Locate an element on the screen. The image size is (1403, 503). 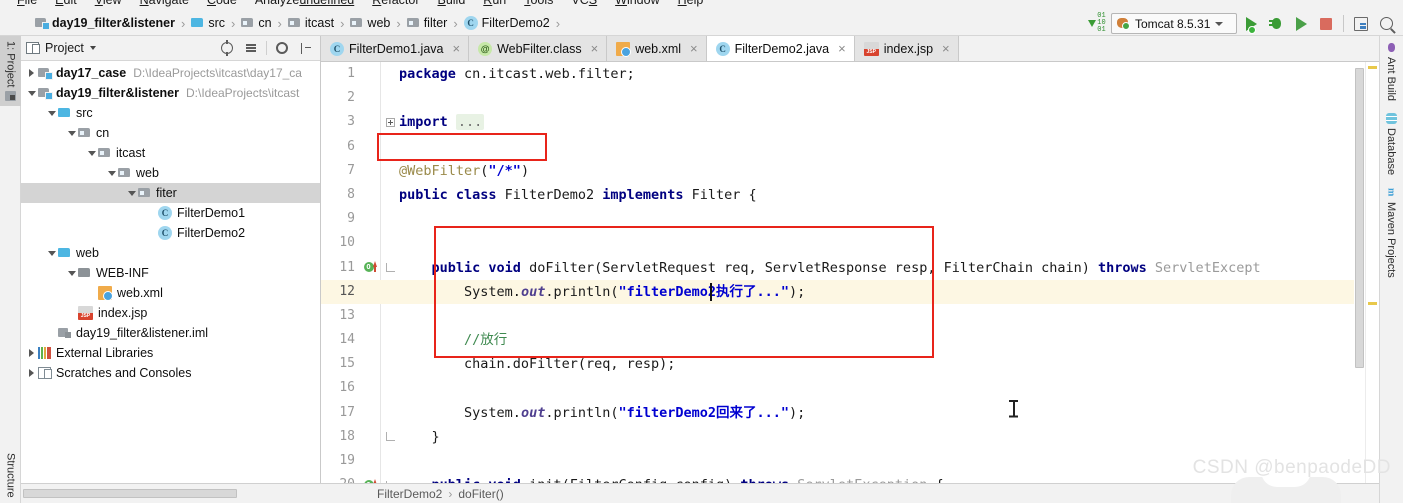
code-line: 10 is located at coordinates (850, 243).